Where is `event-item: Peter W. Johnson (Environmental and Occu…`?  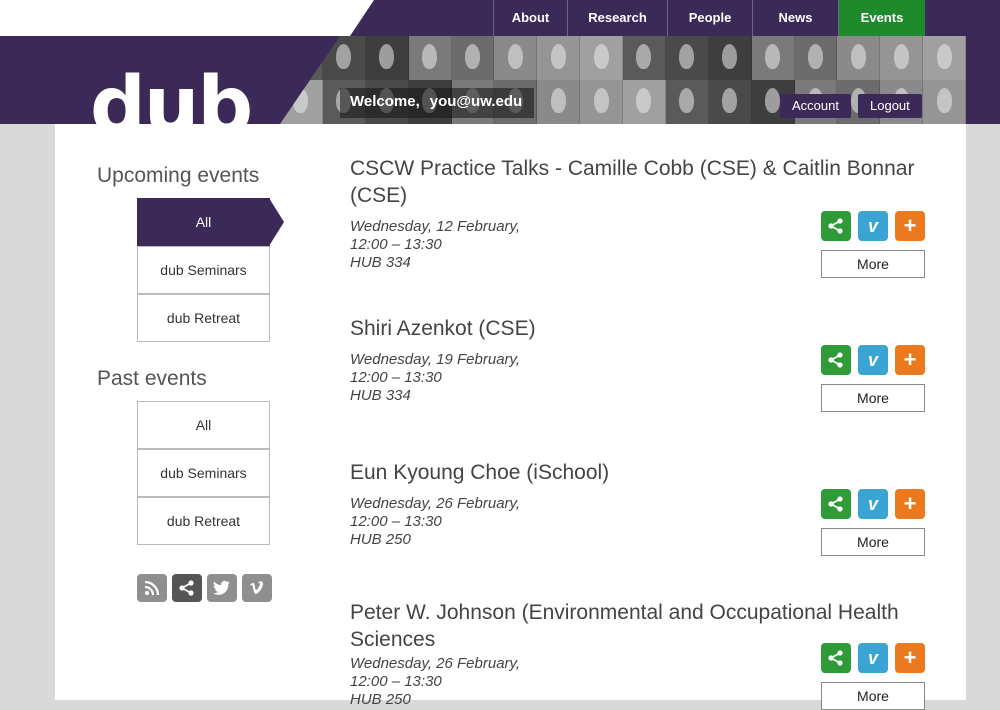 event-item: Peter W. Johnson (Environmental and Occu… is located at coordinates (637, 654).